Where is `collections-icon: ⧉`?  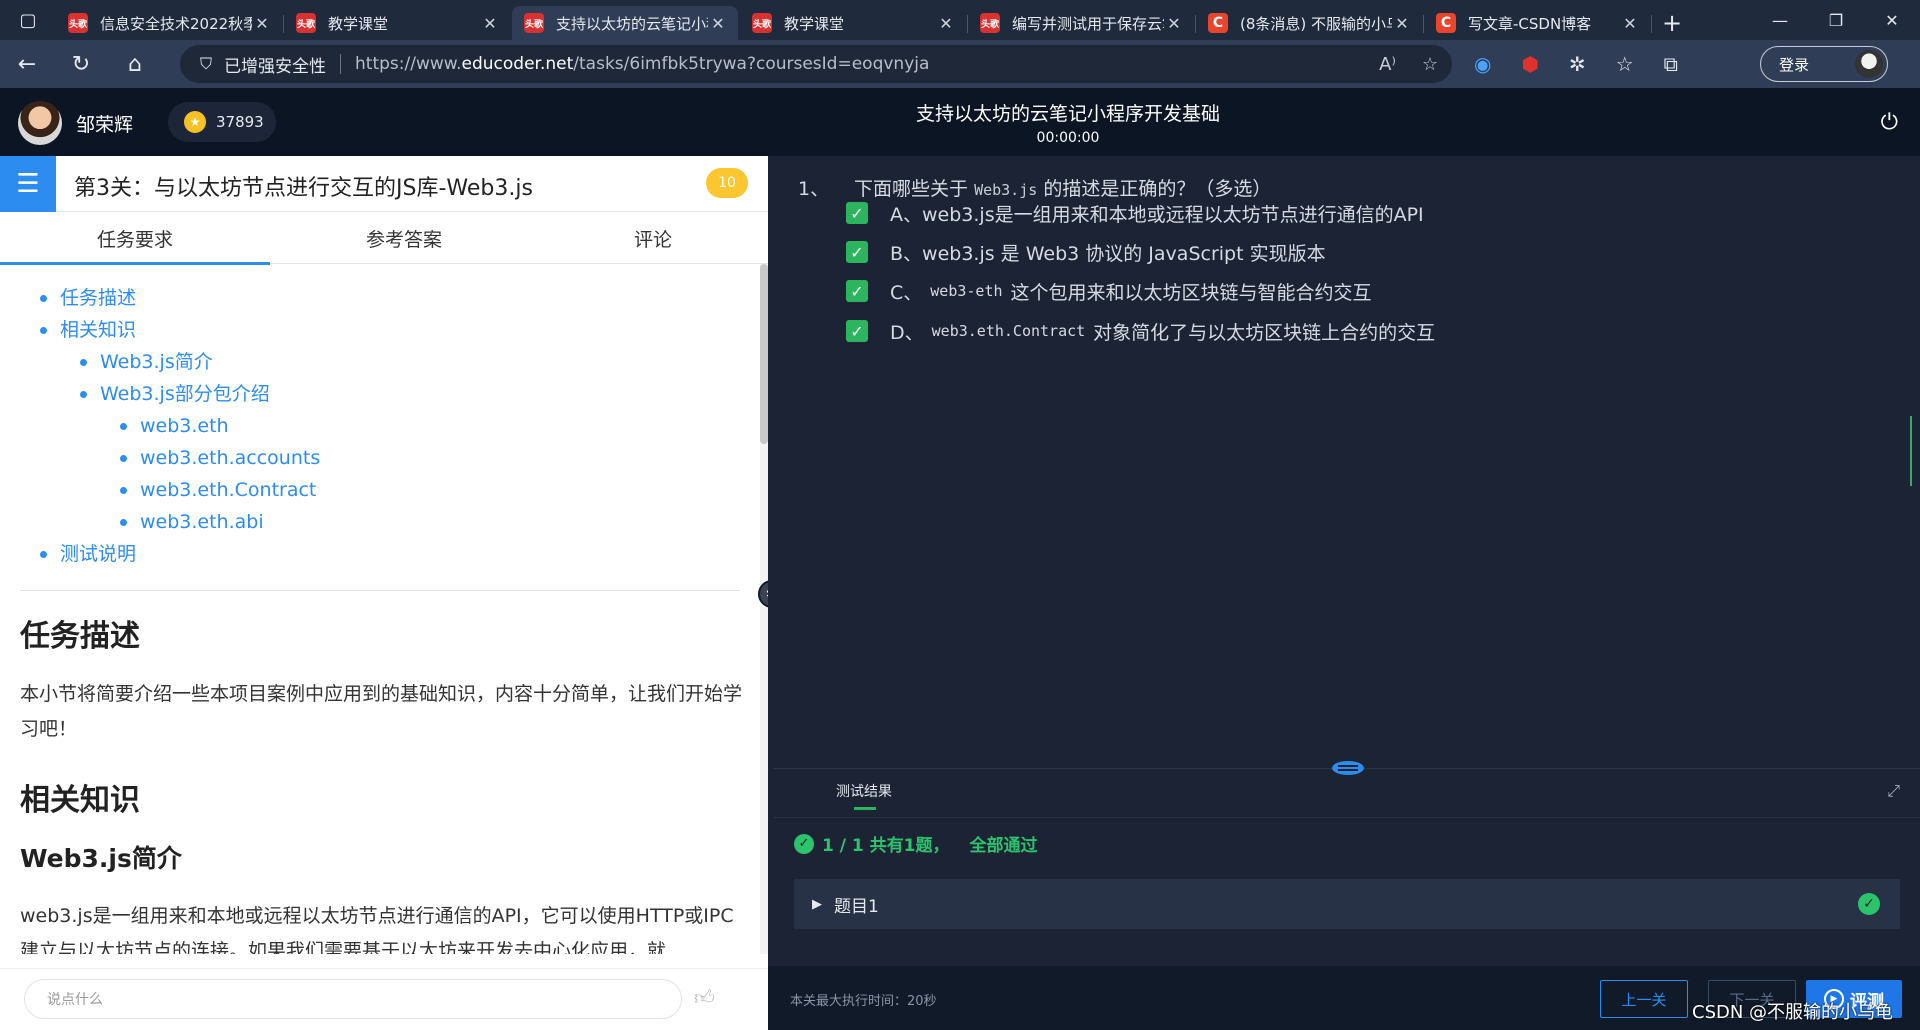
collections-icon: ⧉ is located at coordinates (1671, 64).